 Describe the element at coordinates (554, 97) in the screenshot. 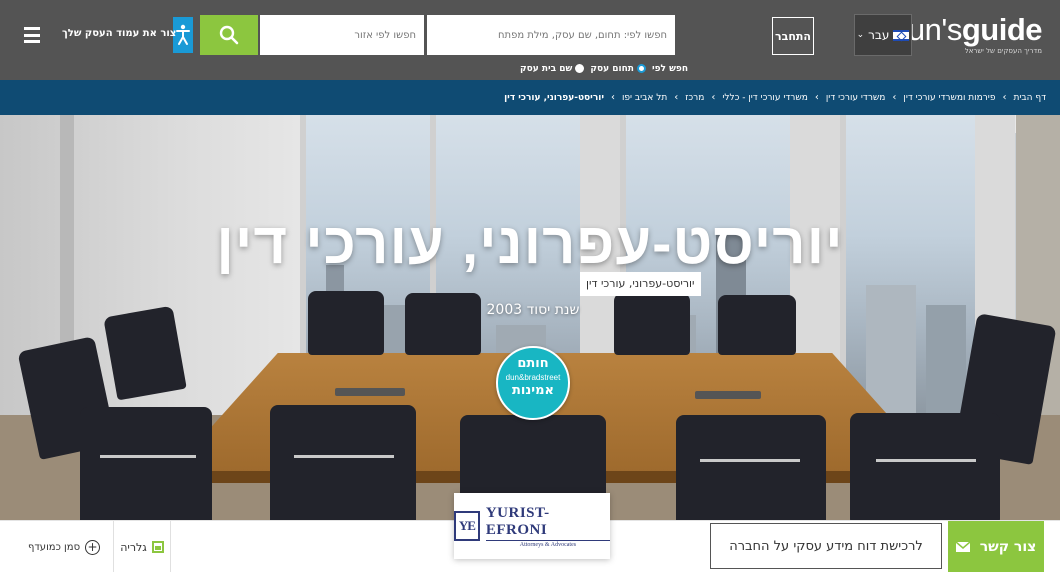

I see `breadcrumb-current: יוריסט-עפרוני, עורכי דין` at that location.